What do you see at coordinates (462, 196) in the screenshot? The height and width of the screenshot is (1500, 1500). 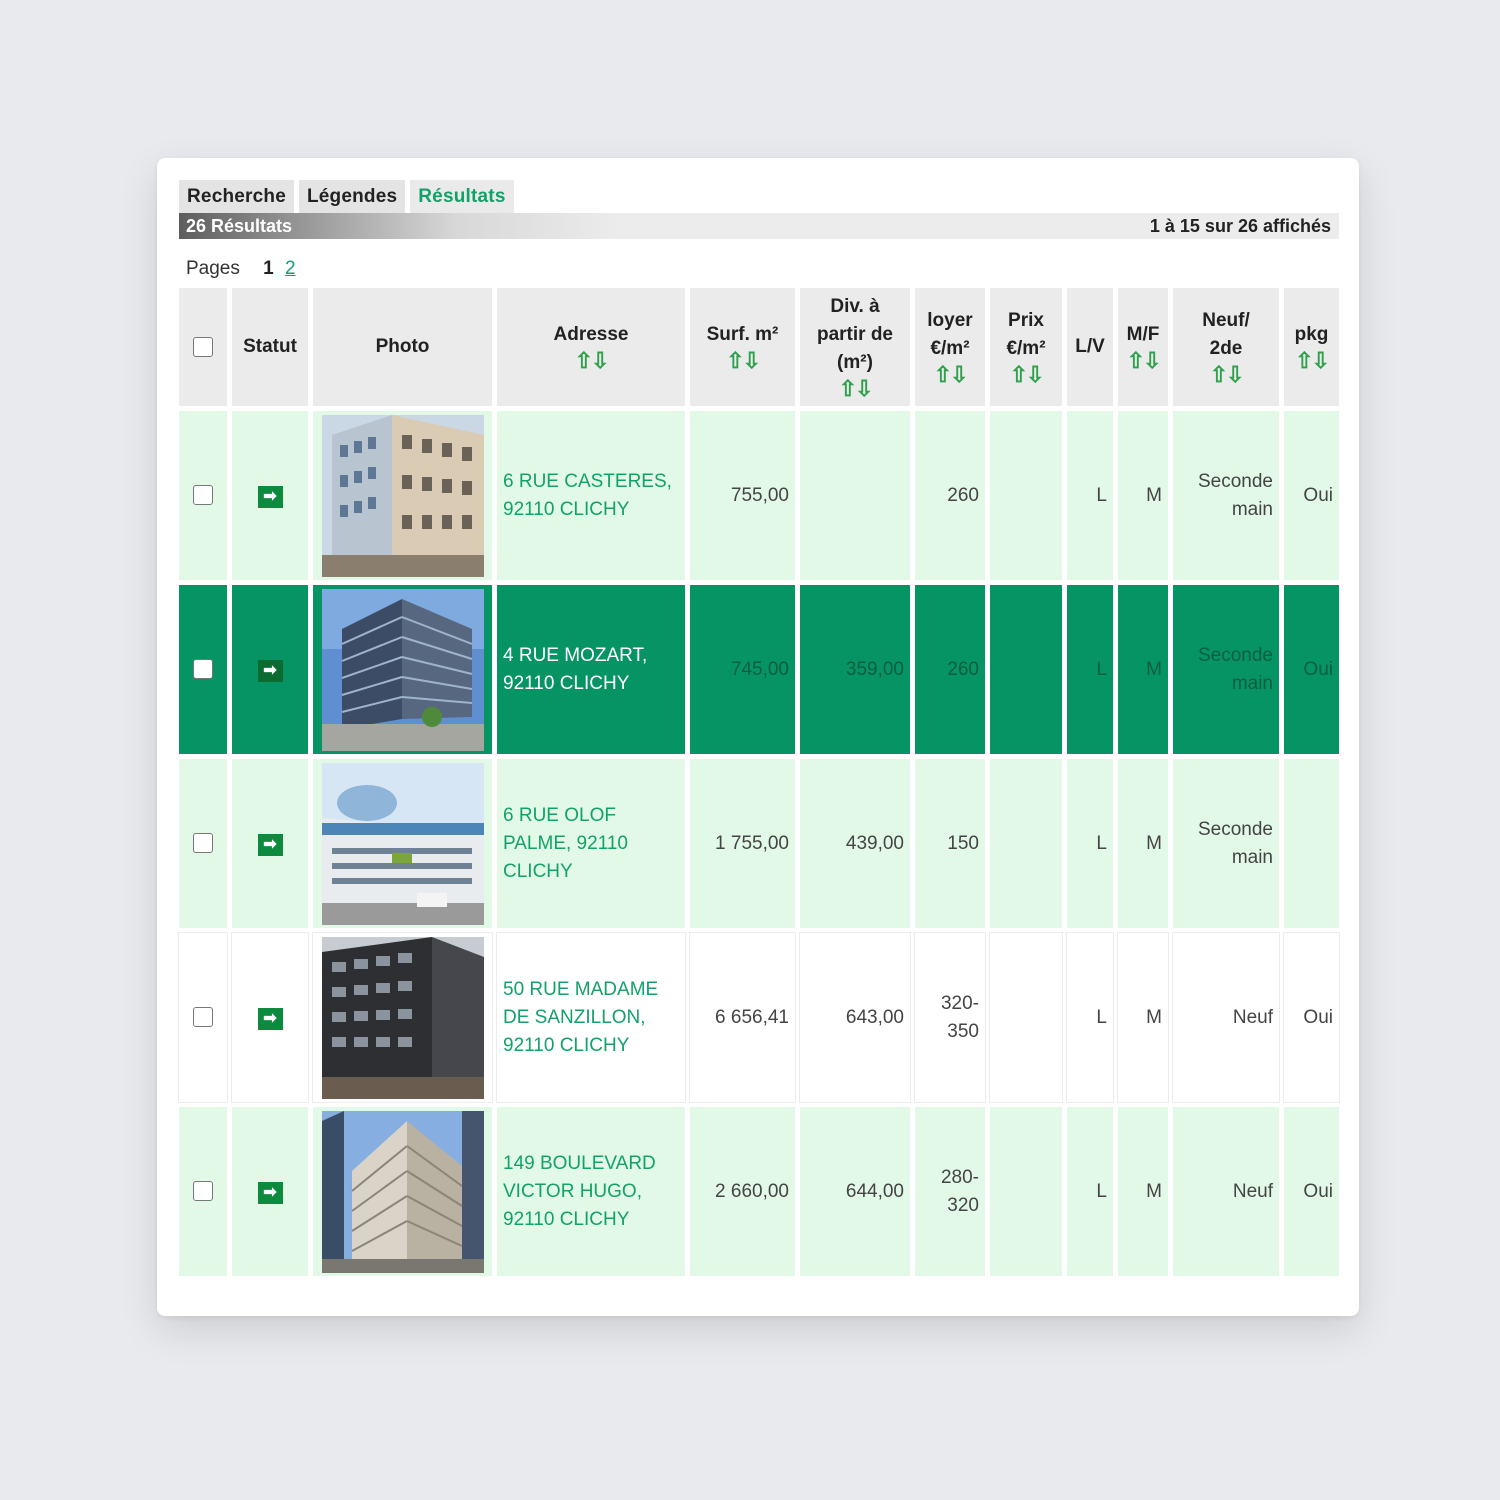 I see `tab-resultats: Résultats` at bounding box center [462, 196].